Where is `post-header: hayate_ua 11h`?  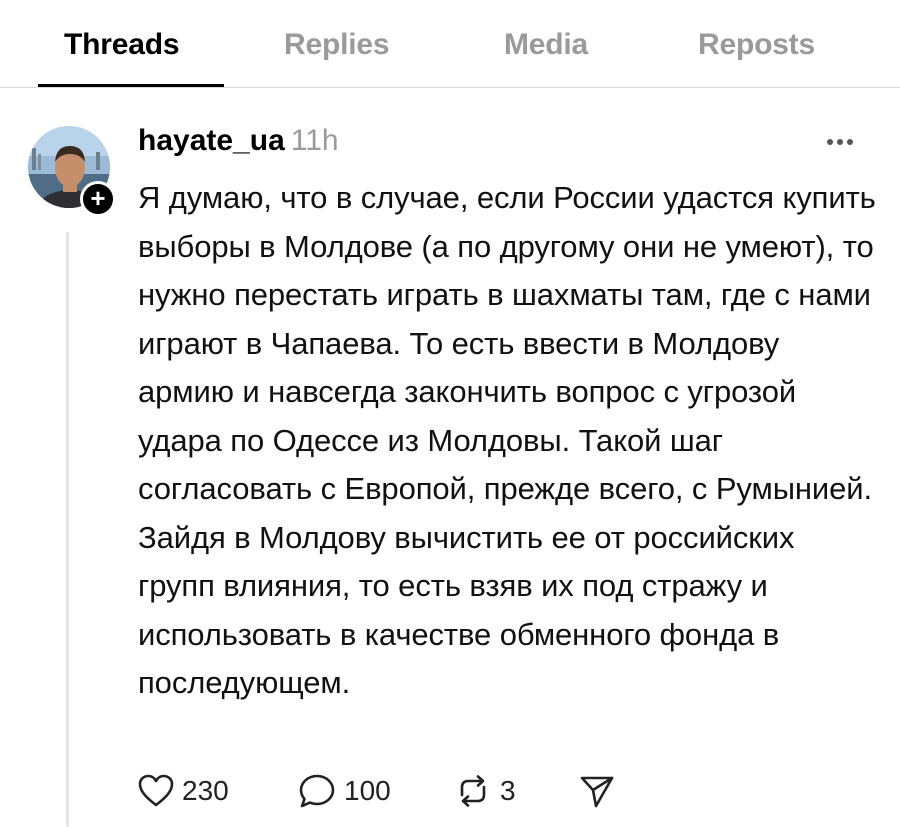
post-header: hayate_ua 11h is located at coordinates (238, 144).